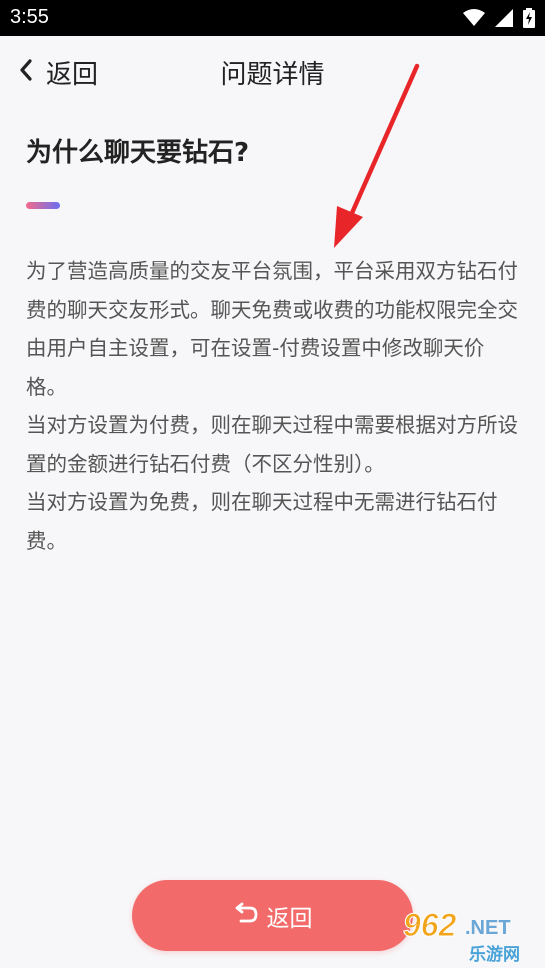  What do you see at coordinates (272, 75) in the screenshot?
I see `page-title: 问题详情` at bounding box center [272, 75].